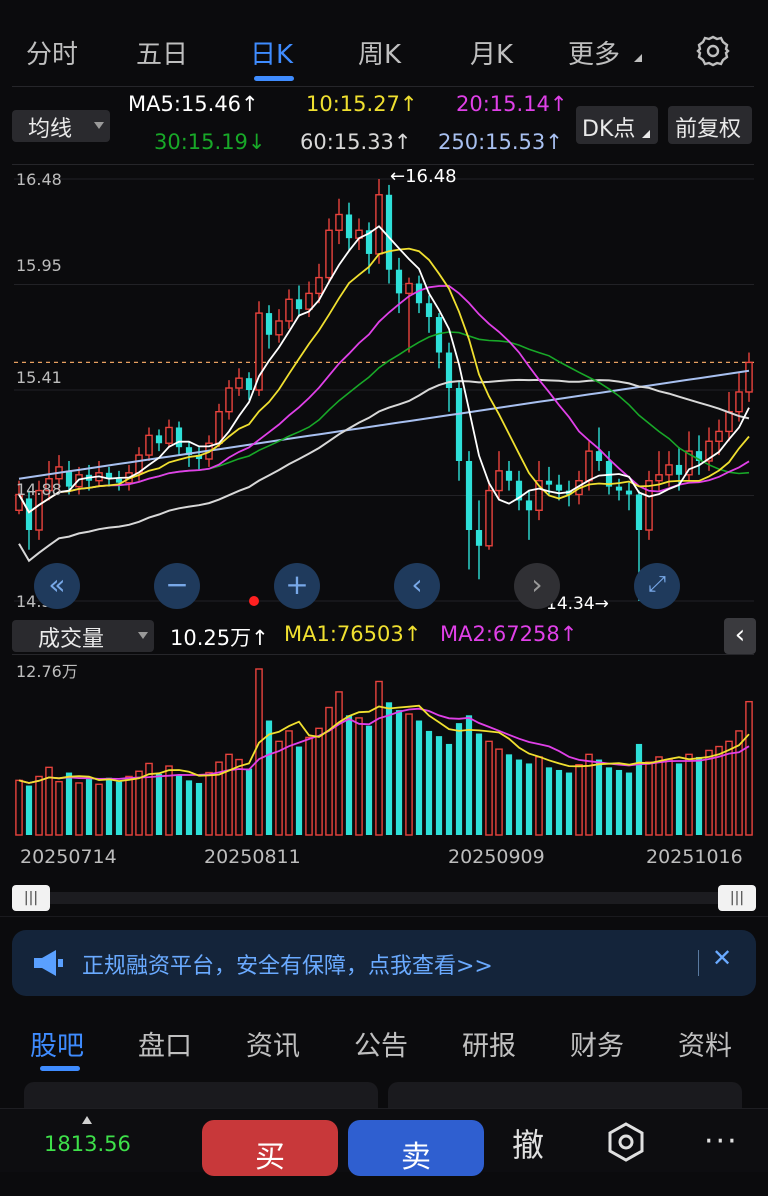 The height and width of the screenshot is (1196, 768). What do you see at coordinates (57, 1043) in the screenshot?
I see `tab-guba: 股吧` at bounding box center [57, 1043].